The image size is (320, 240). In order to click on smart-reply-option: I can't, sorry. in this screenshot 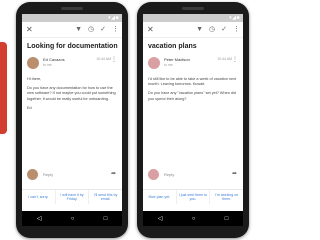, I will do `click(39, 197)`.